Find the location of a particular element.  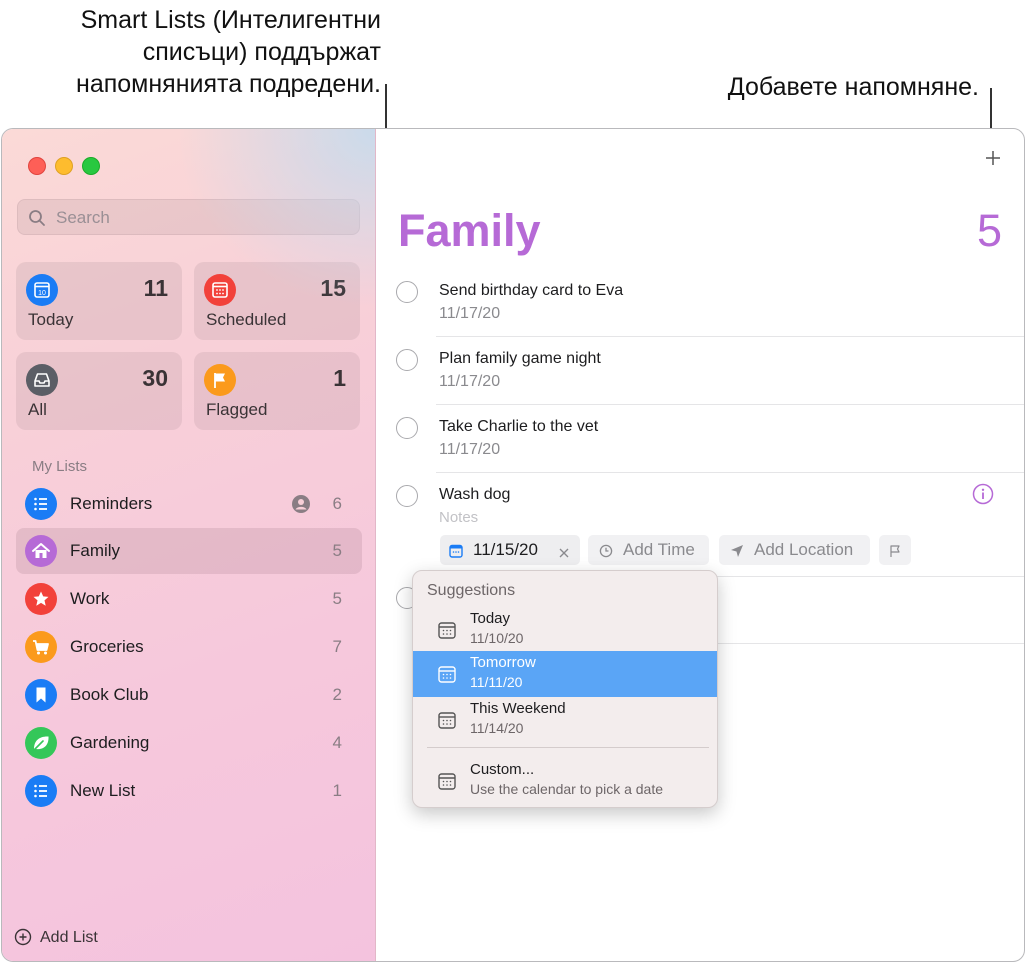

tray-icon is located at coordinates (42, 380).